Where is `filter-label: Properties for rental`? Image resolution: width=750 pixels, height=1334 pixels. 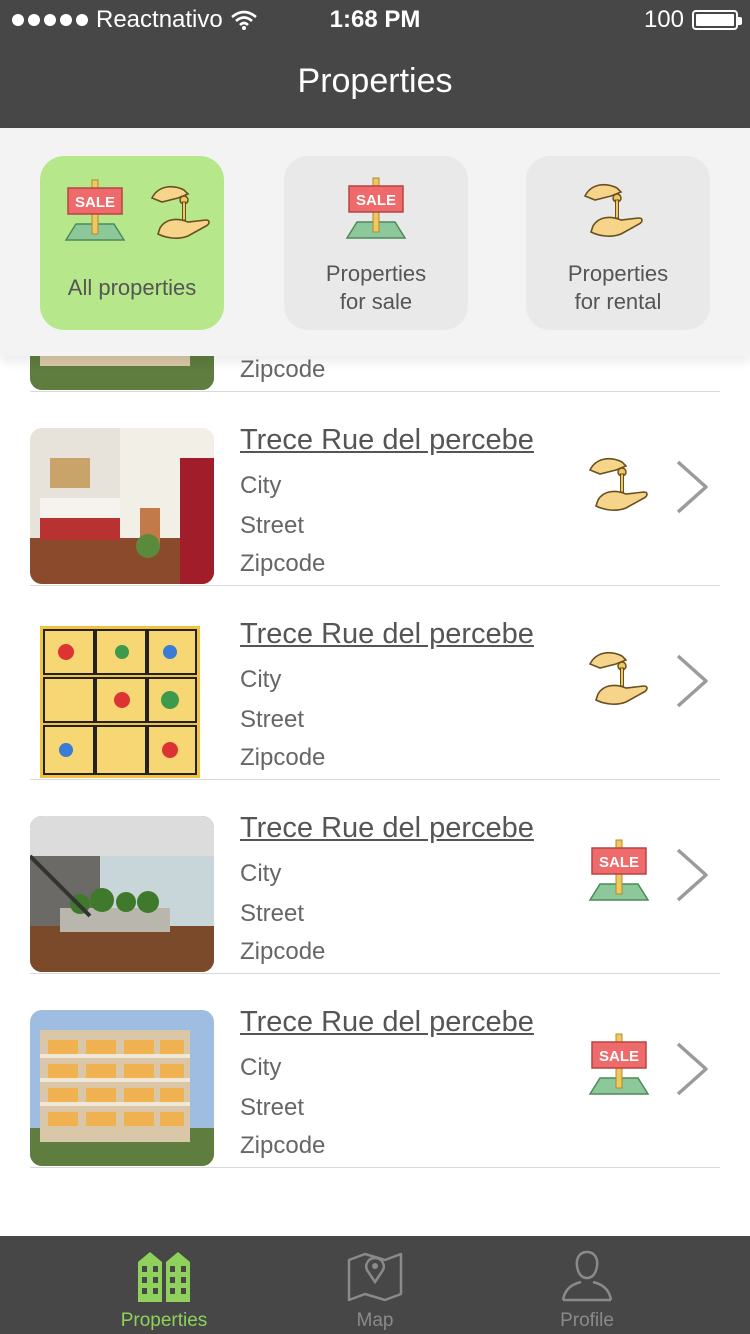 filter-label: Properties for rental is located at coordinates (618, 288).